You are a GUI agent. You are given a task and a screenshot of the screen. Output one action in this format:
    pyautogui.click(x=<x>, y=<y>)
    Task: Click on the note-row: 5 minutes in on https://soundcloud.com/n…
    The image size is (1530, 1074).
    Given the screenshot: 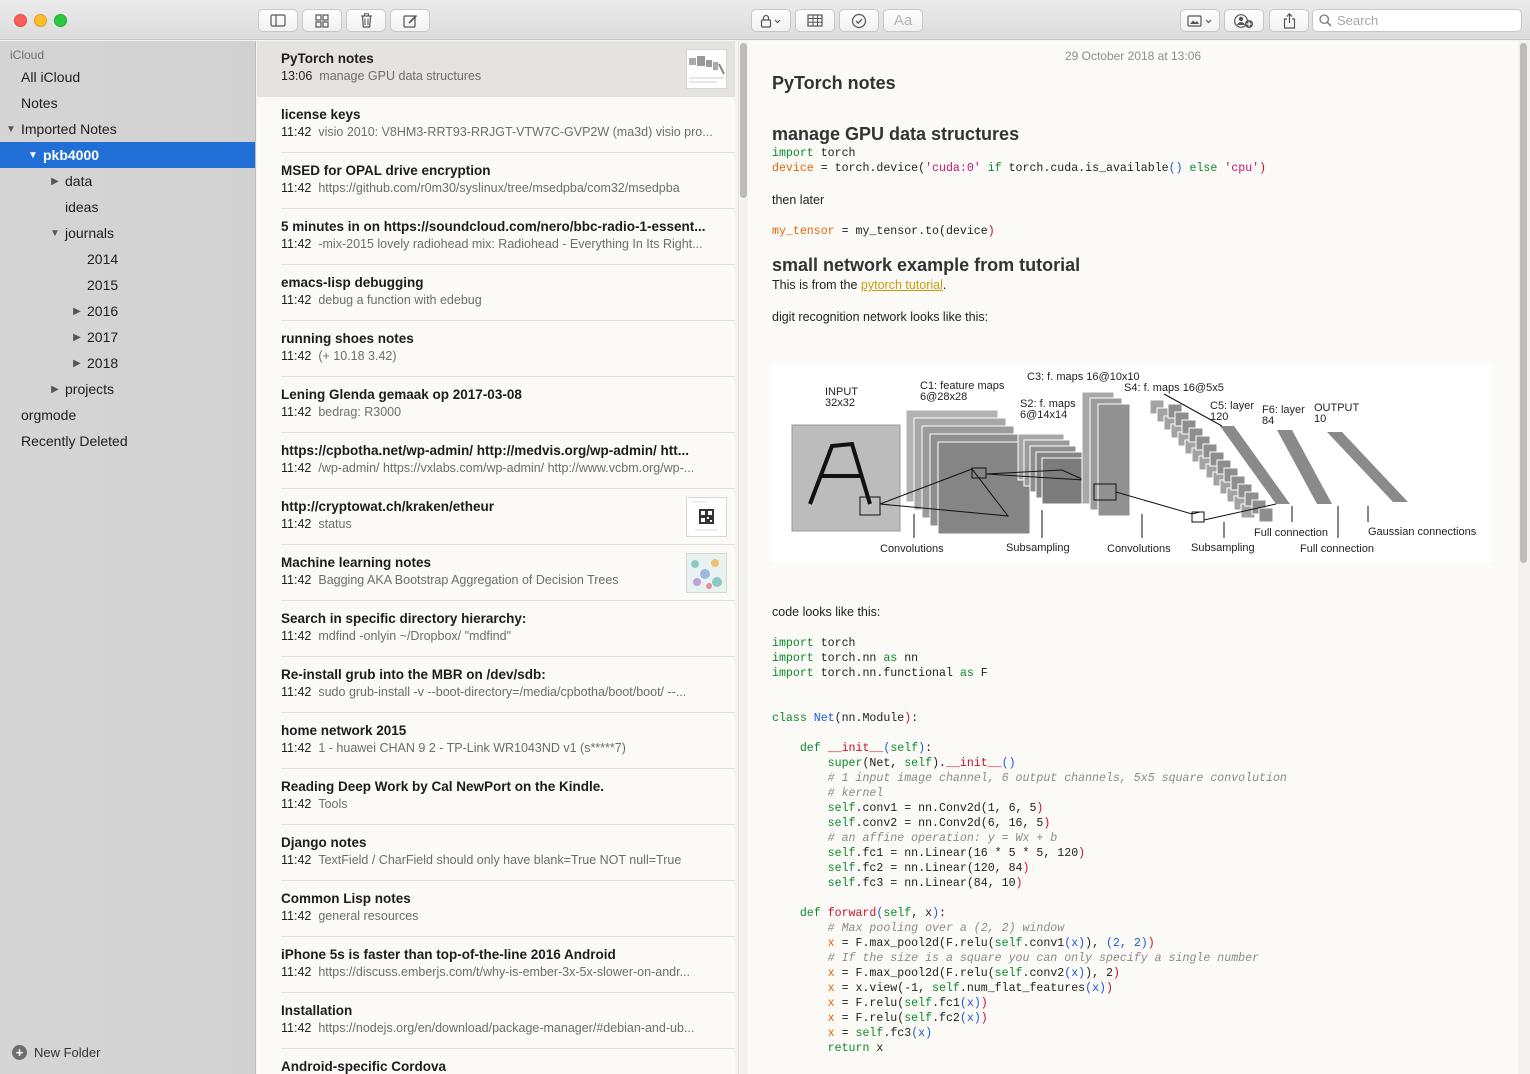 What is the action you would take?
    pyautogui.click(x=496, y=237)
    